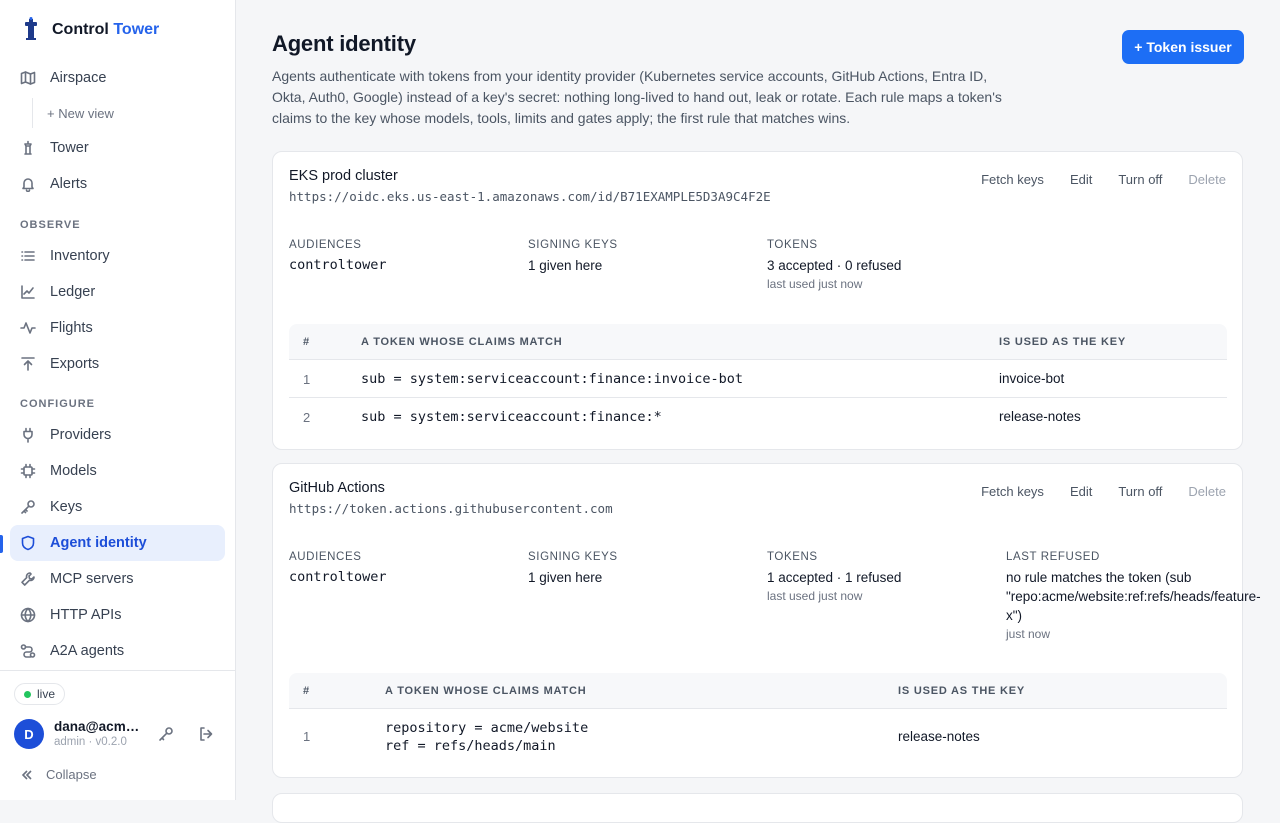 This screenshot has height=823, width=1280. What do you see at coordinates (69, 148) in the screenshot?
I see `nav-label-tower: Tower` at bounding box center [69, 148].